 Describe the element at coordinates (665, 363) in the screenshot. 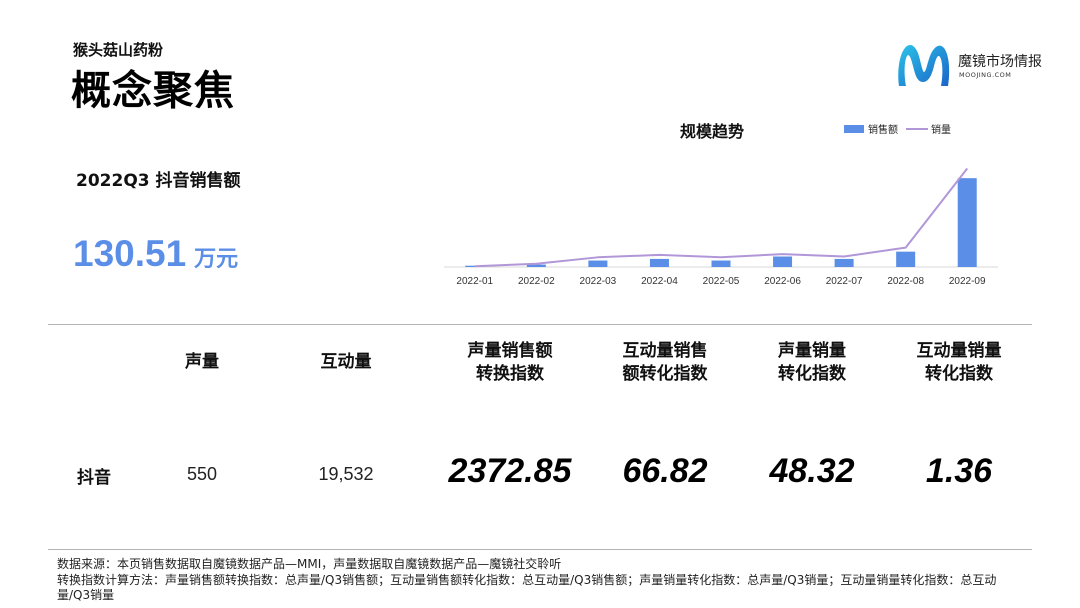

I see `column-header-4: 互动量销售额转化指数` at that location.